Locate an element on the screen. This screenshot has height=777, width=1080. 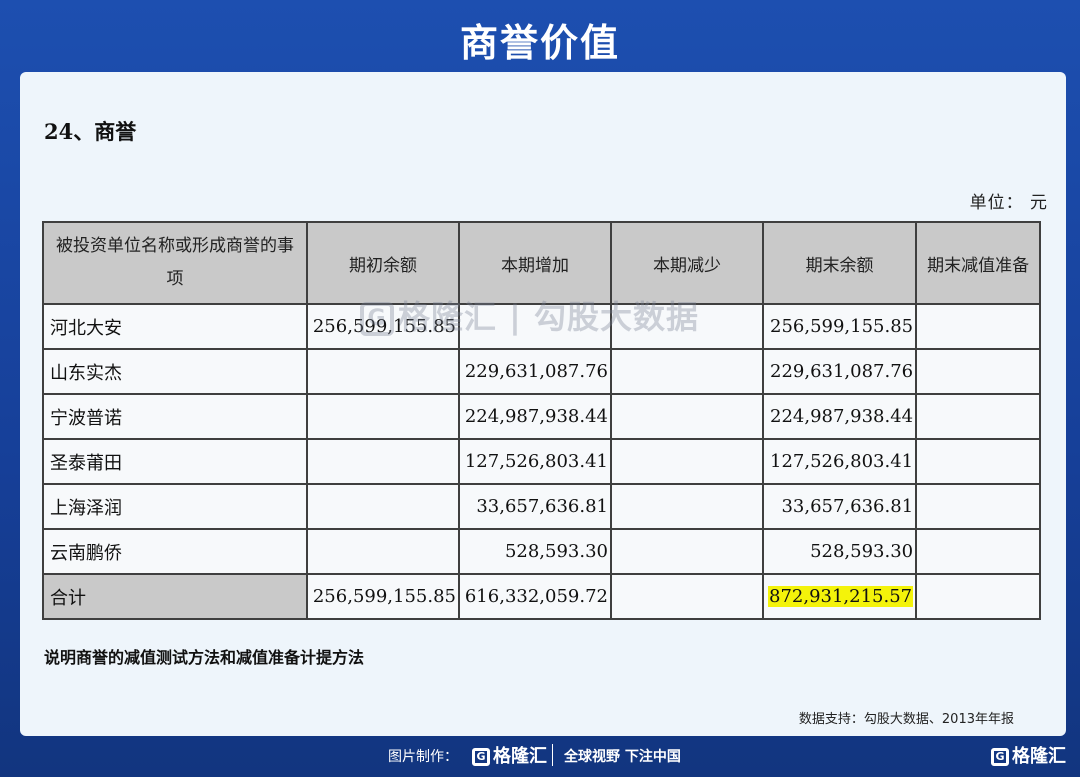
column-header: 期初余额 is located at coordinates (383, 263).